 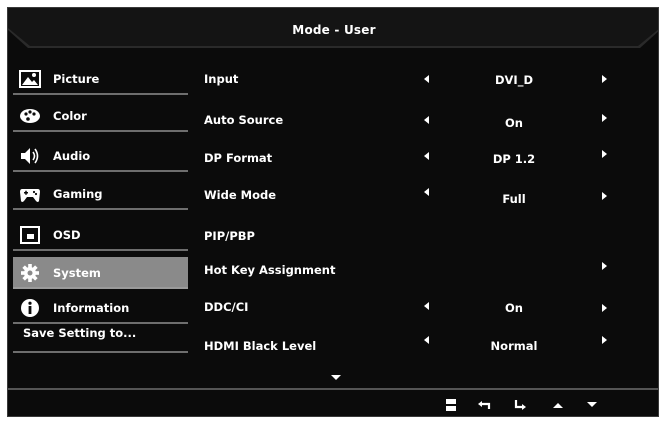 What do you see at coordinates (100, 156) in the screenshot?
I see `sidebar-item-audio: Audio` at bounding box center [100, 156].